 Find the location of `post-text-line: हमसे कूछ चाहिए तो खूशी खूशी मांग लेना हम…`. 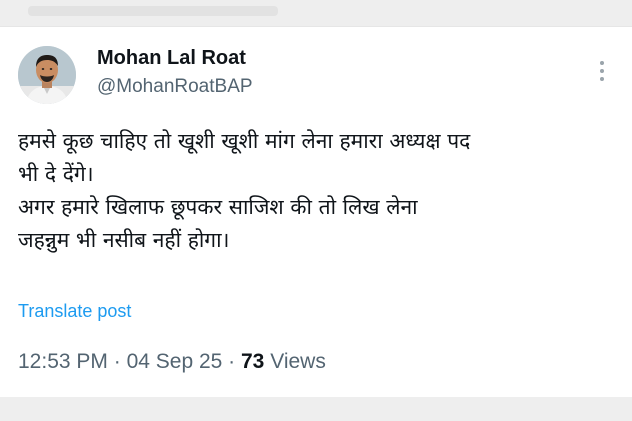

post-text-line: हमसे कूछ चाहिए तो खूशी खूशी मांग लेना हम… is located at coordinates (244, 141).